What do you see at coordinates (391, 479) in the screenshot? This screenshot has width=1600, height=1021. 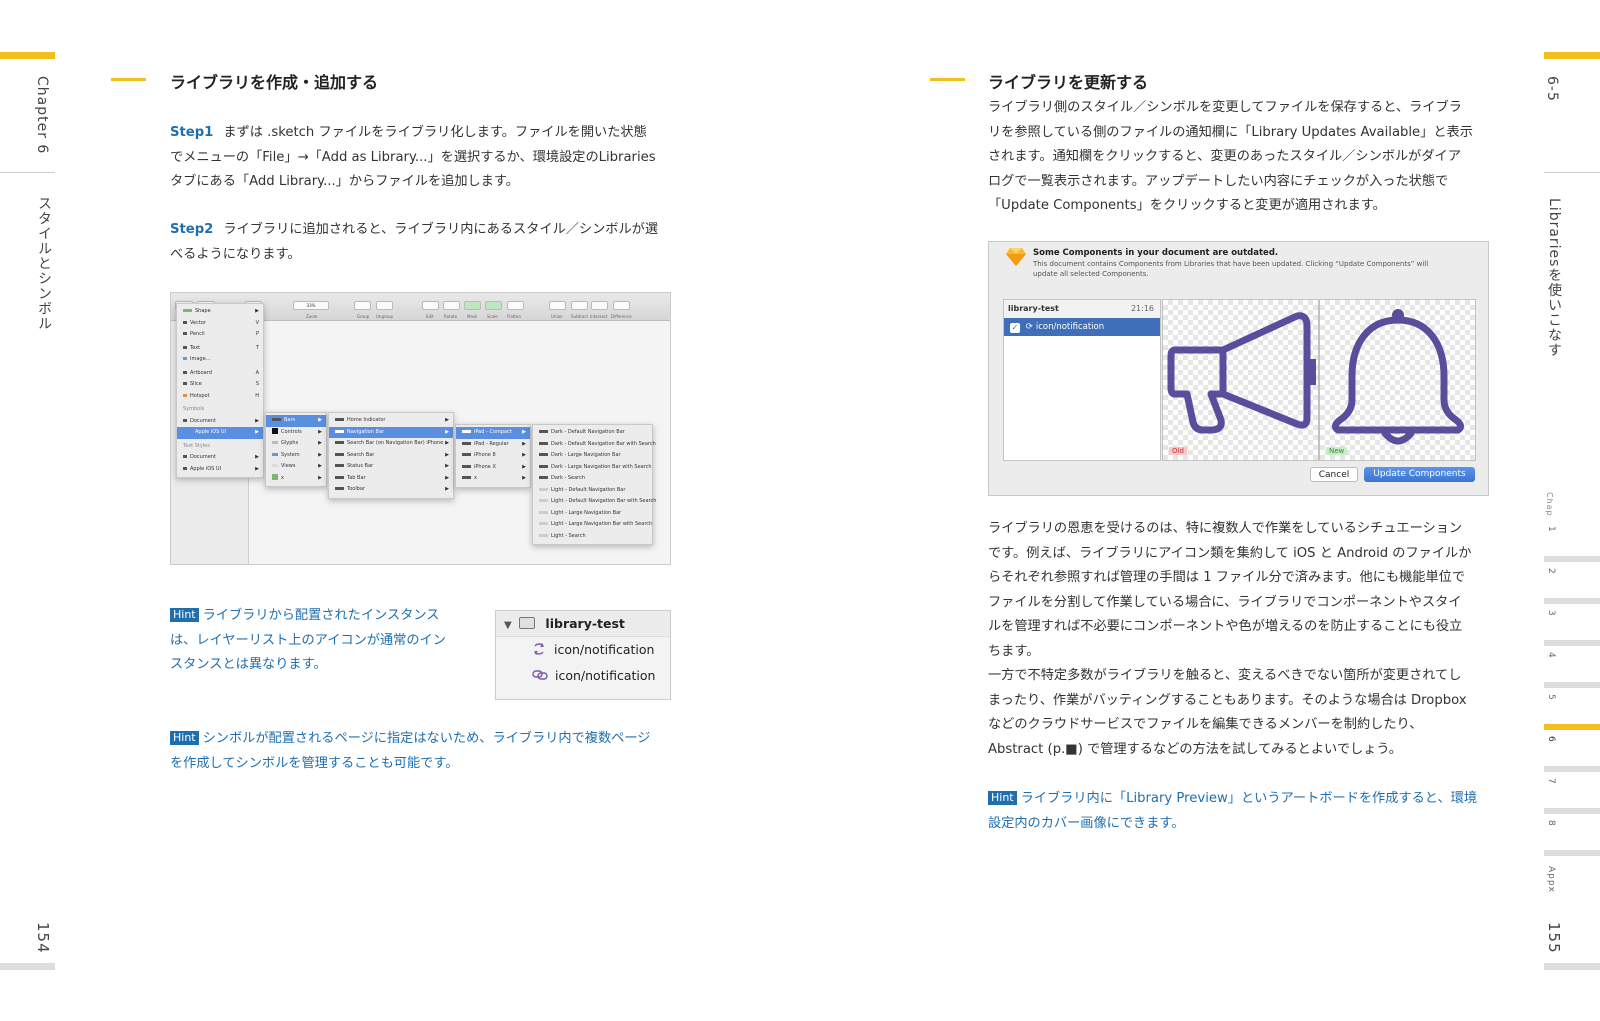 I see `bars-item: Tab Bar ▶` at bounding box center [391, 479].